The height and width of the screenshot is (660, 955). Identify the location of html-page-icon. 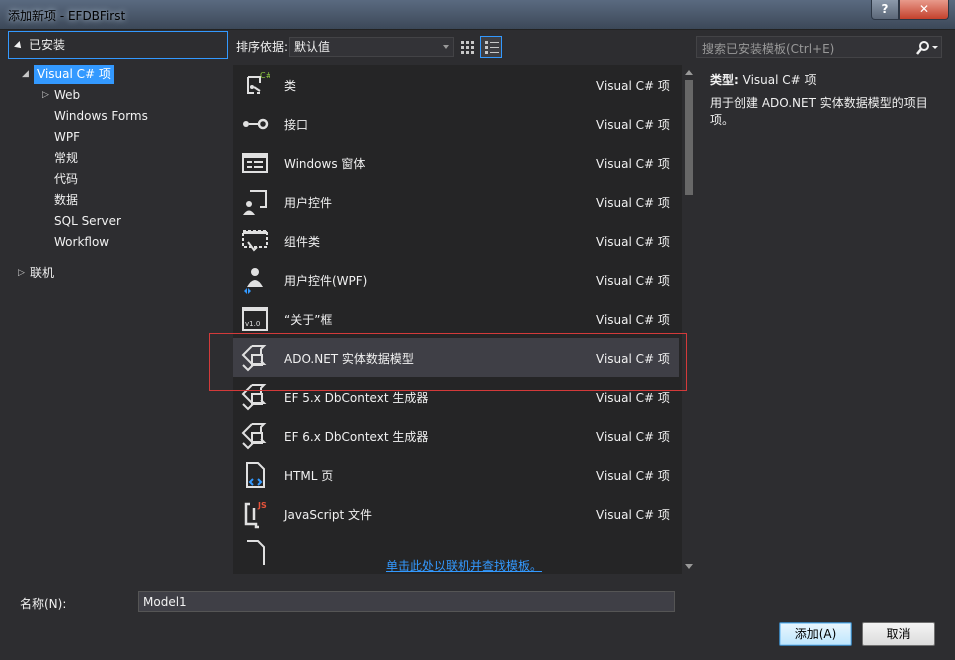
(255, 475).